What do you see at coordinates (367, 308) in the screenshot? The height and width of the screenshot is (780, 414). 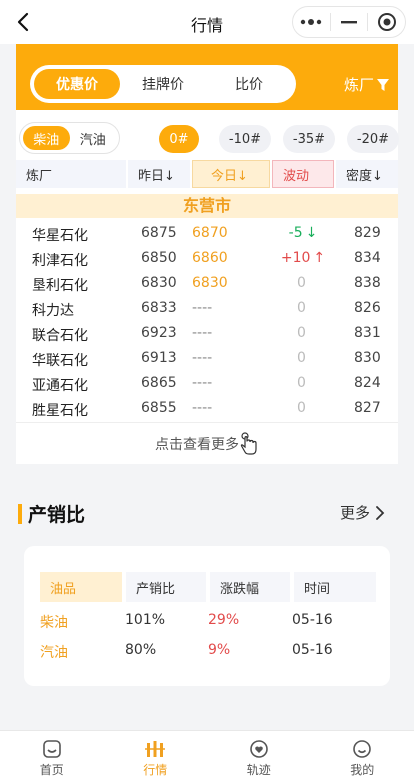 I see `density-value: 826` at bounding box center [367, 308].